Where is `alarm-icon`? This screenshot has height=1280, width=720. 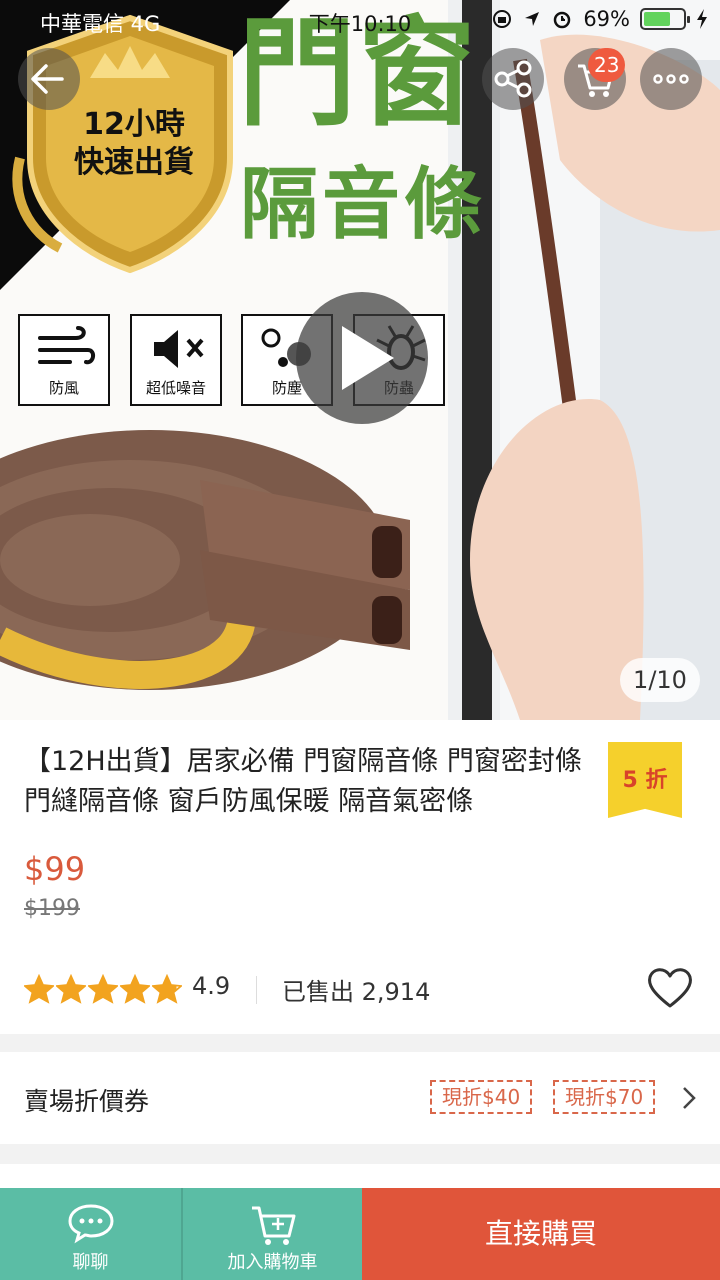 alarm-icon is located at coordinates (562, 20).